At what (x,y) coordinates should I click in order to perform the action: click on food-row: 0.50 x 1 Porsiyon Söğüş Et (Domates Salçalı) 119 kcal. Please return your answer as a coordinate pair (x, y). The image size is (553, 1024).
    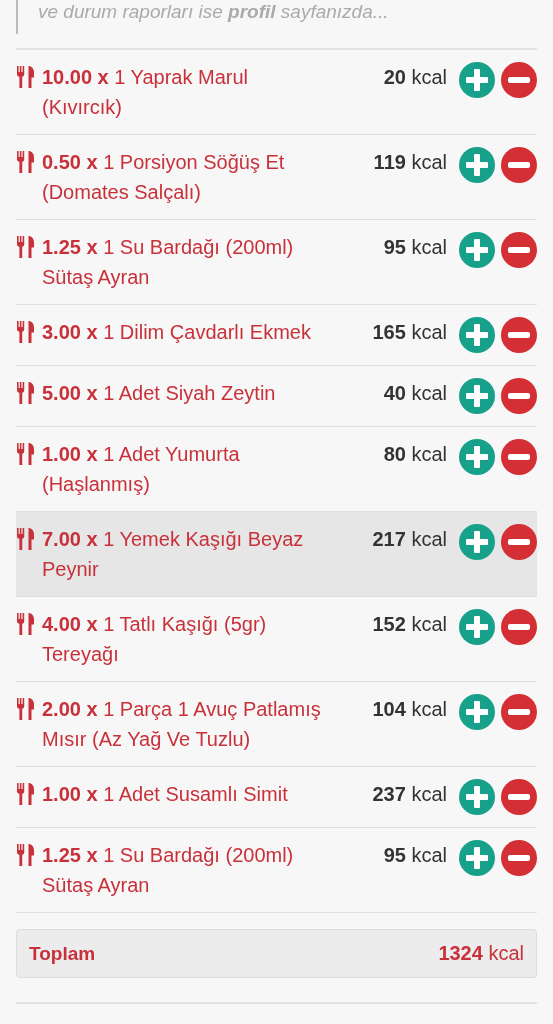
    Looking at the image, I should click on (276, 177).